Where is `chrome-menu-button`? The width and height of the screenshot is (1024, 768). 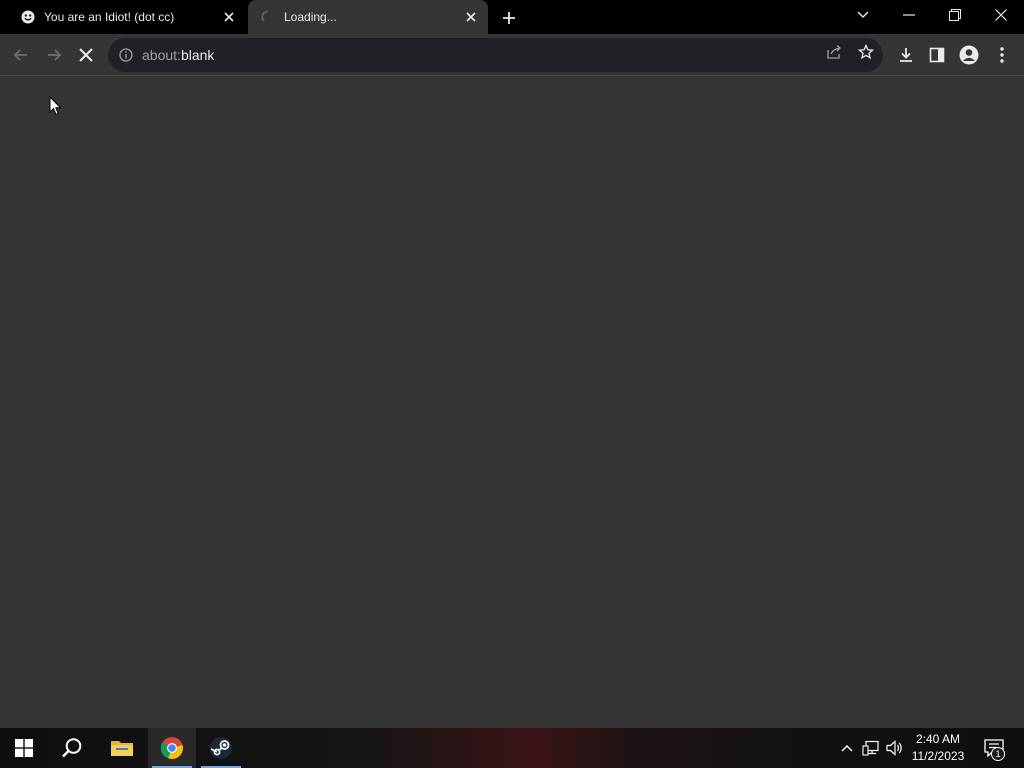 chrome-menu-button is located at coordinates (1002, 55).